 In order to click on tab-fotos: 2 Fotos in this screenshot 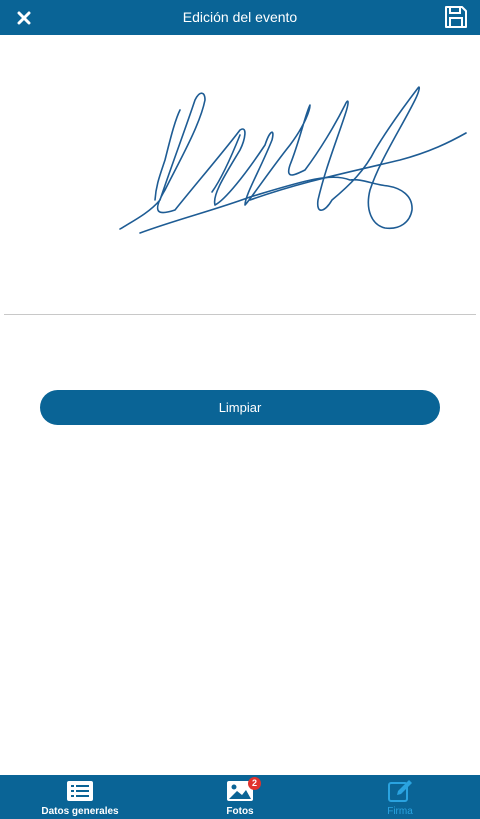, I will do `click(240, 797)`.